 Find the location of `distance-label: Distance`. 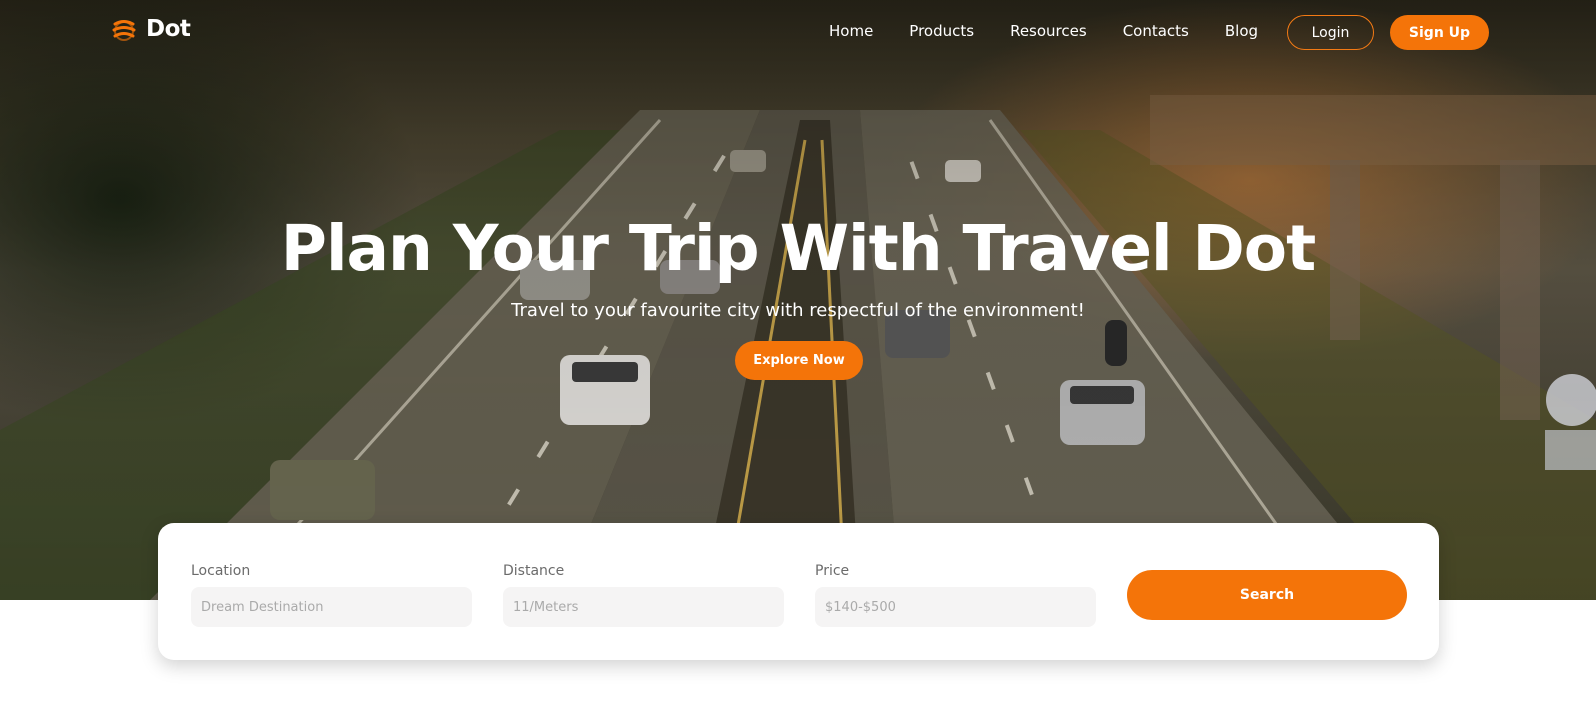

distance-label: Distance is located at coordinates (534, 571).